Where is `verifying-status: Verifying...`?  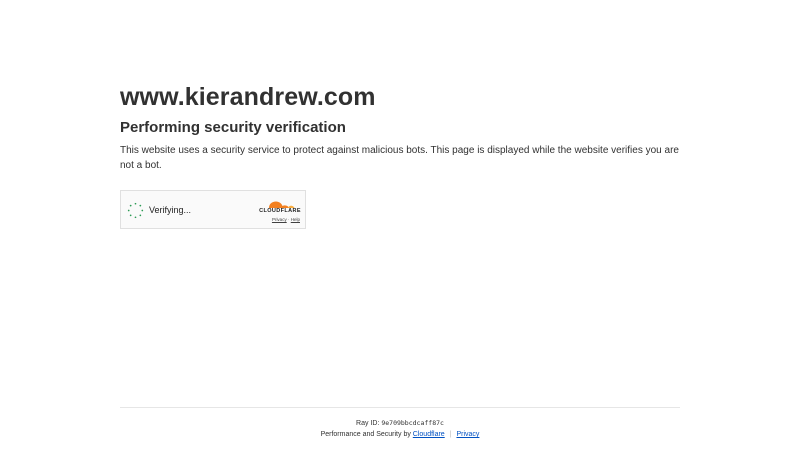
verifying-status: Verifying... is located at coordinates (170, 210).